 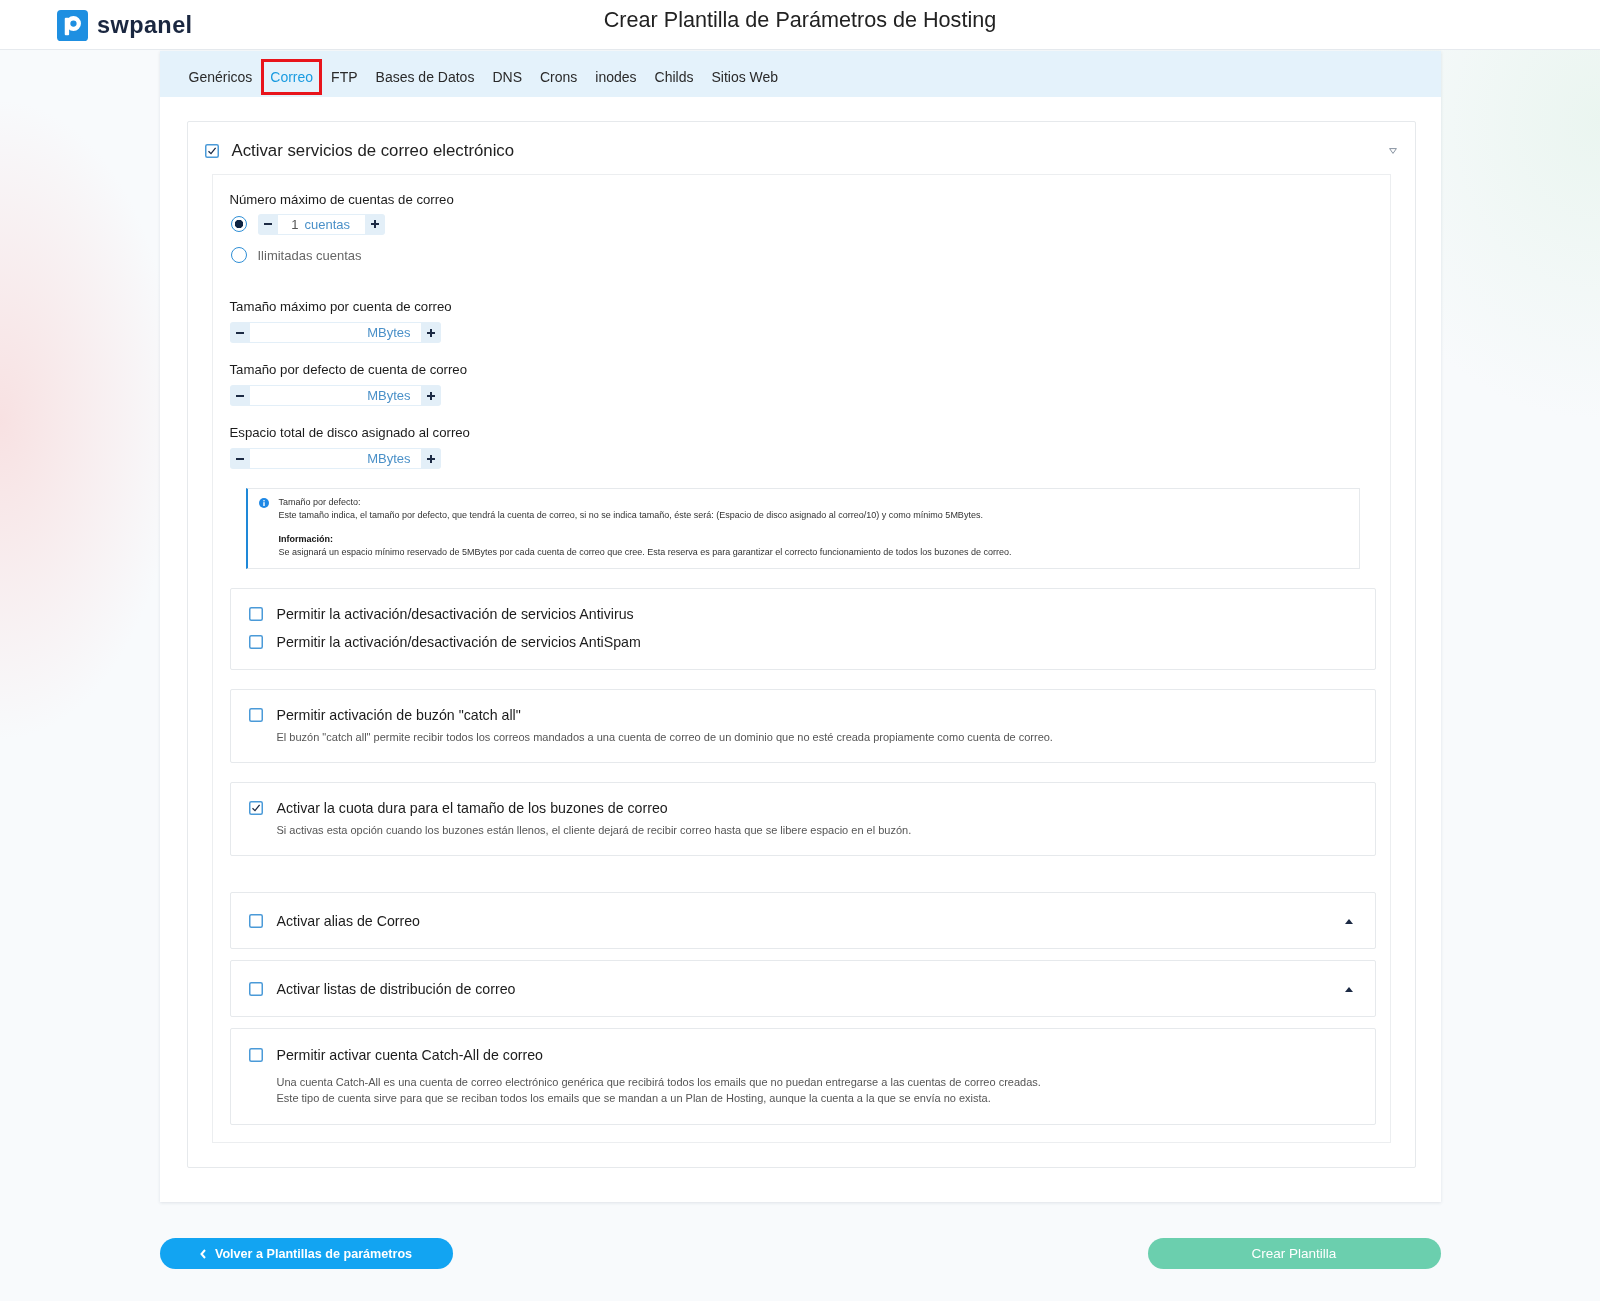 What do you see at coordinates (263, 503) in the screenshot?
I see `info-icon` at bounding box center [263, 503].